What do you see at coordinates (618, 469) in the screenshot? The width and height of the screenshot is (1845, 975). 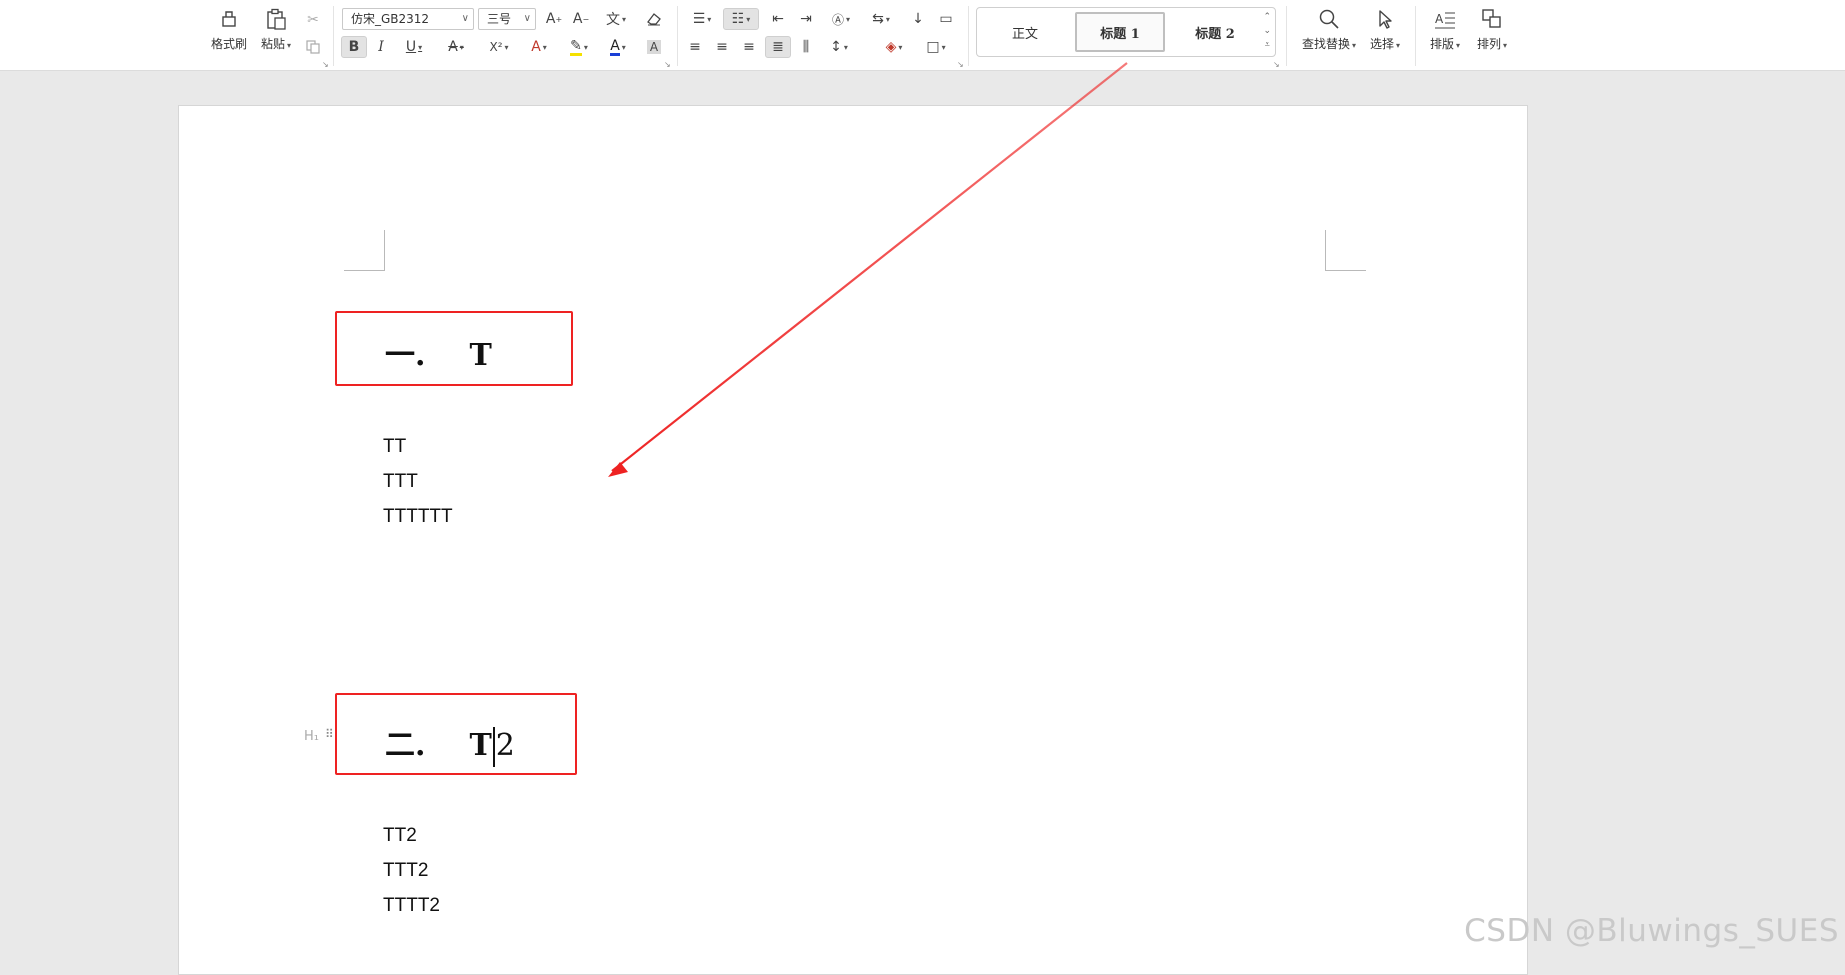 I see `arrow-head` at bounding box center [618, 469].